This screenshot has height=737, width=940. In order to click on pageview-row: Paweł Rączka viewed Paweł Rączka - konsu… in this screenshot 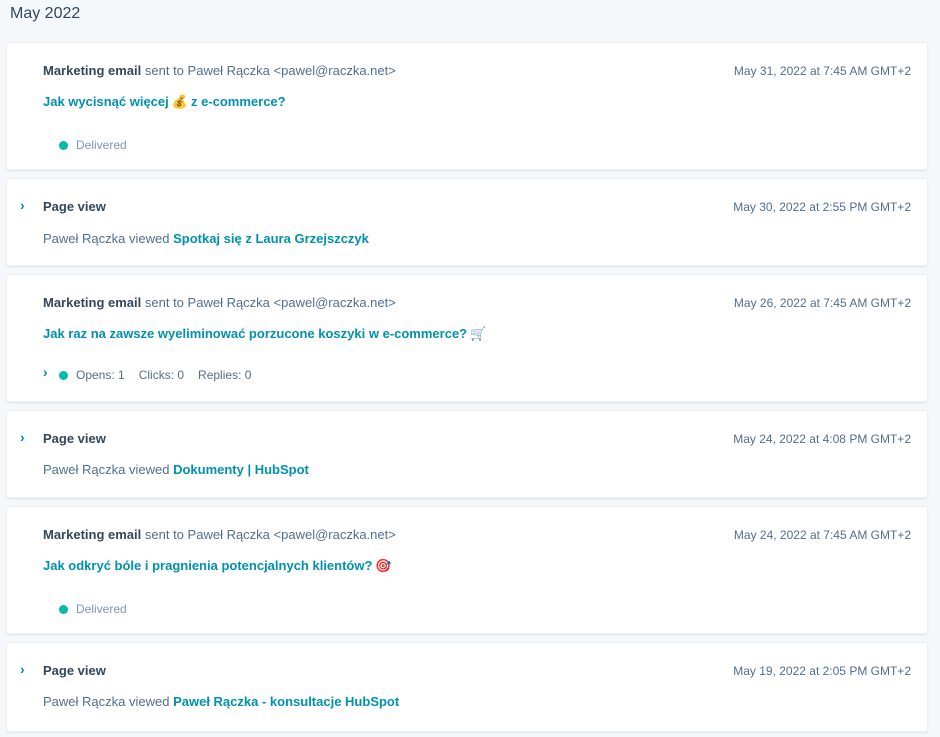, I will do `click(221, 701)`.